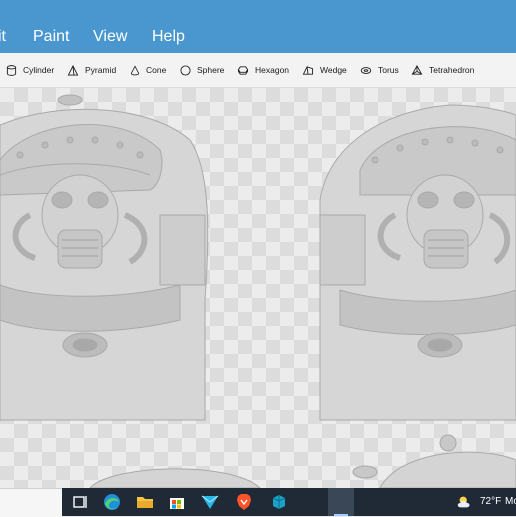 Image resolution: width=516 pixels, height=517 pixels. I want to click on task-view-icon, so click(80, 502).